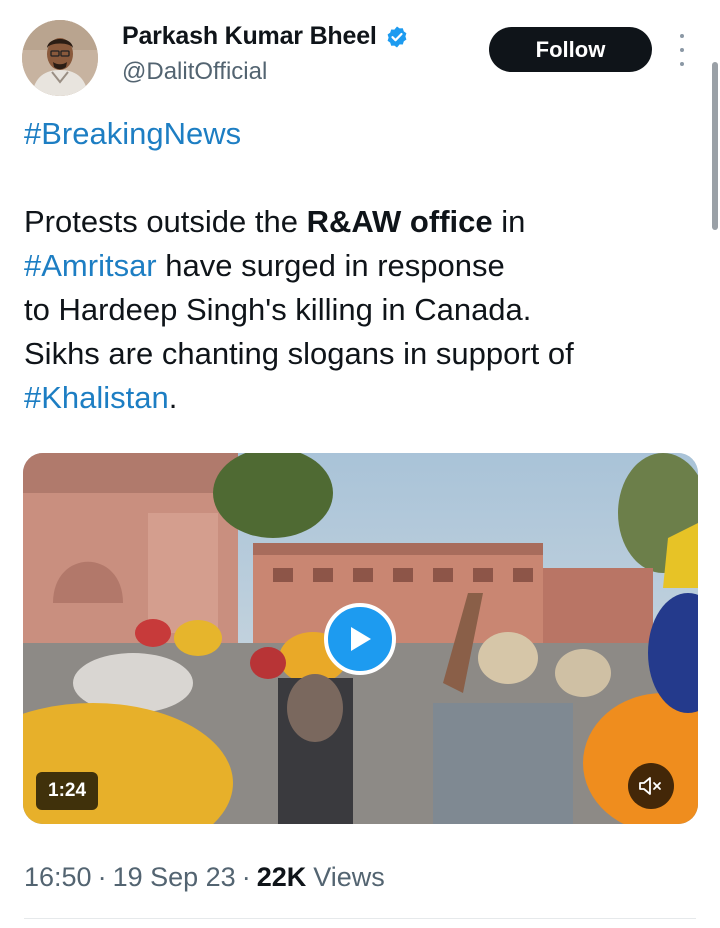 This screenshot has width=720, height=928. Describe the element at coordinates (360, 918) in the screenshot. I see `divider` at that location.